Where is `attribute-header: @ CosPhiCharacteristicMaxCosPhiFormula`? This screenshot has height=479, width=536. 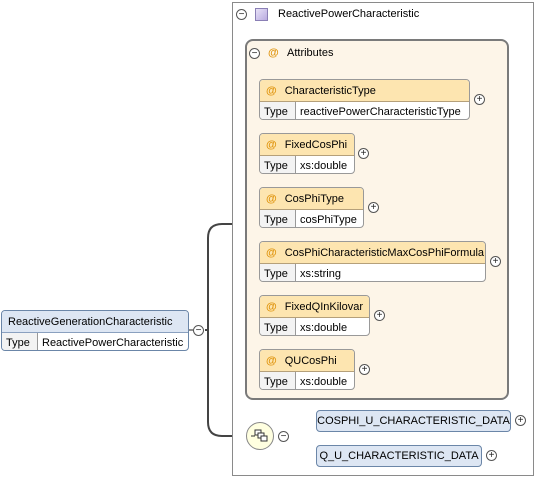 attribute-header: @ CosPhiCharacteristicMaxCosPhiFormula is located at coordinates (372, 253).